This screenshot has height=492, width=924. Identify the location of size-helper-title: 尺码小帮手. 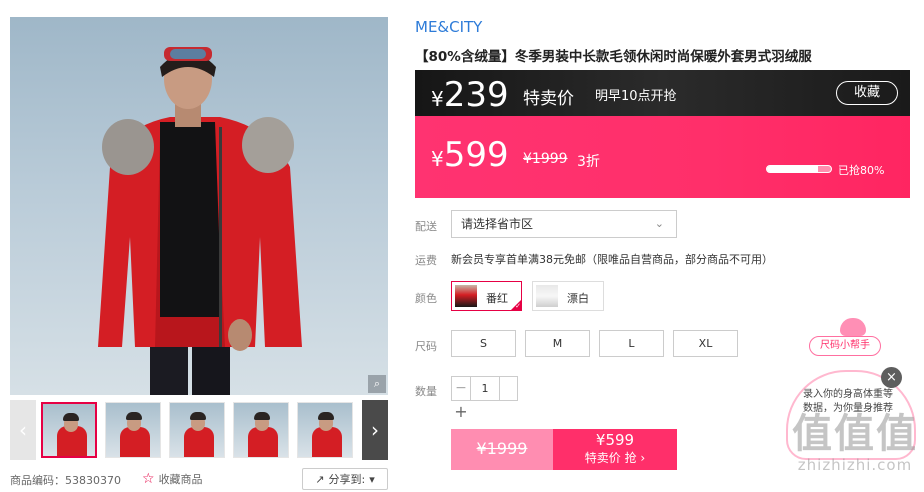
(845, 346).